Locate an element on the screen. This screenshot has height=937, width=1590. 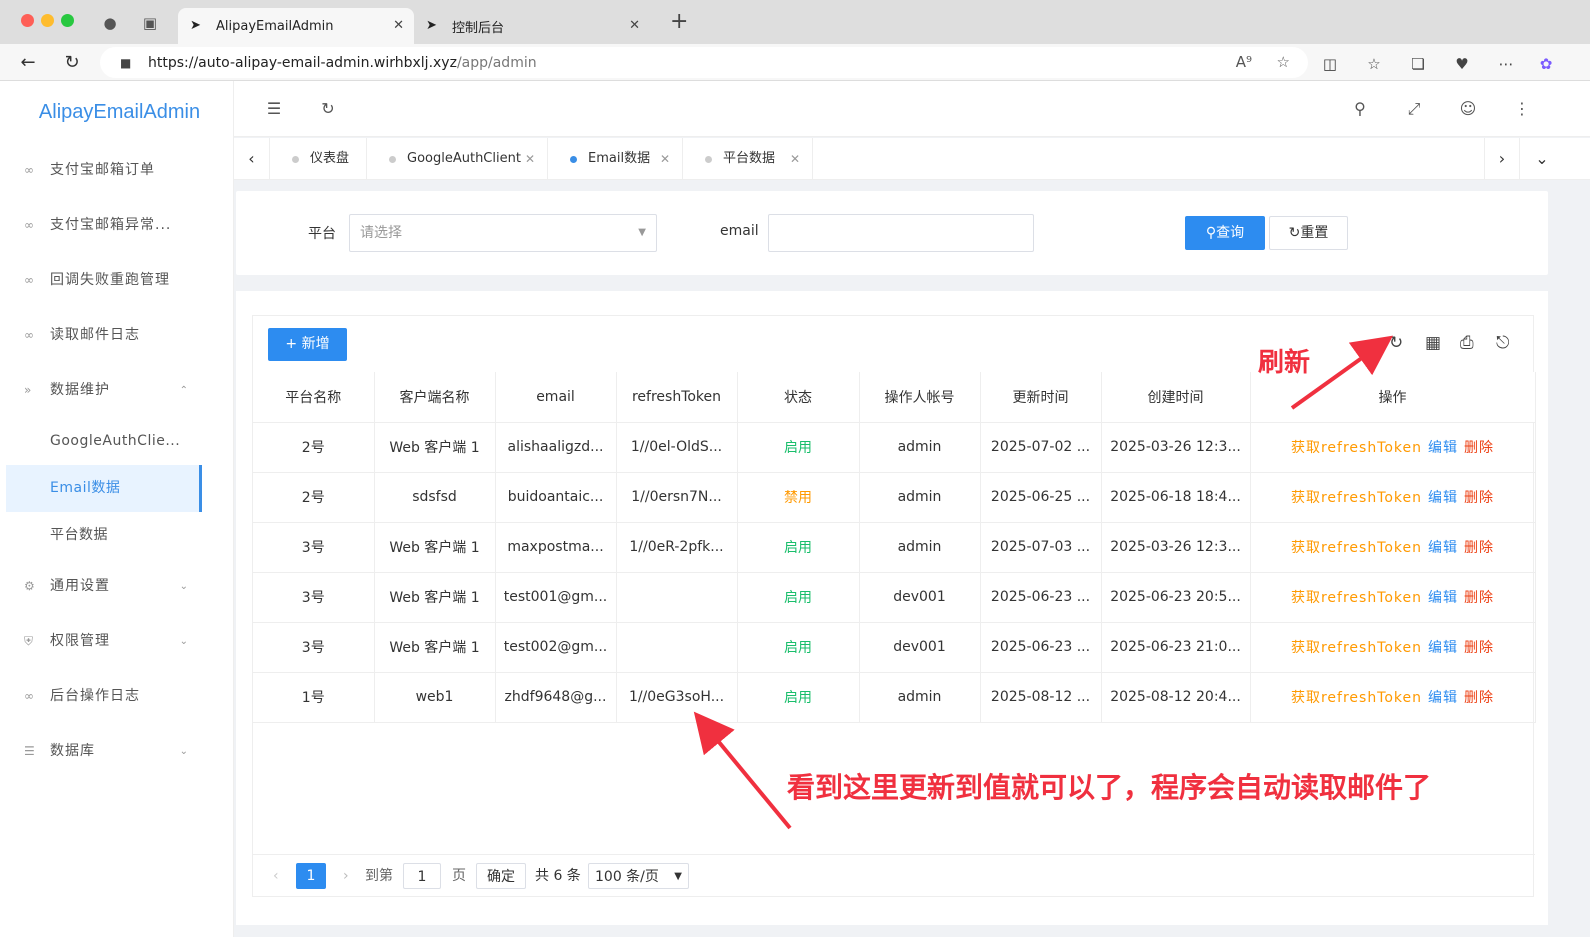
sidebar-item-general-settings: ⚙ 通用设置 ⌄ is located at coordinates (119, 586).